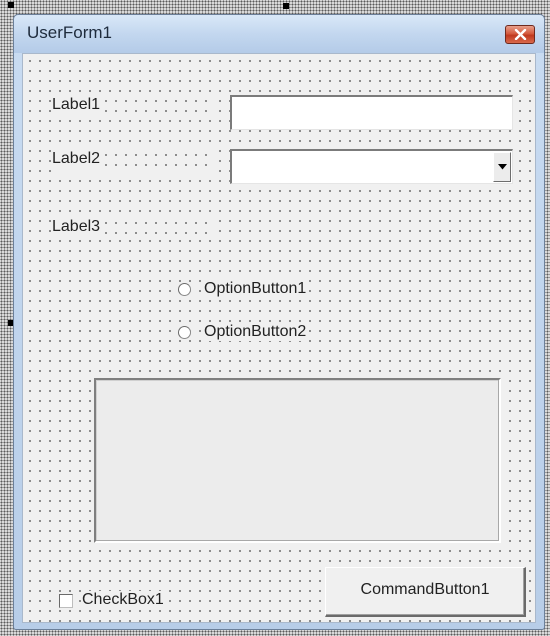  Describe the element at coordinates (76, 104) in the screenshot. I see `label-1-text: Label1` at that location.